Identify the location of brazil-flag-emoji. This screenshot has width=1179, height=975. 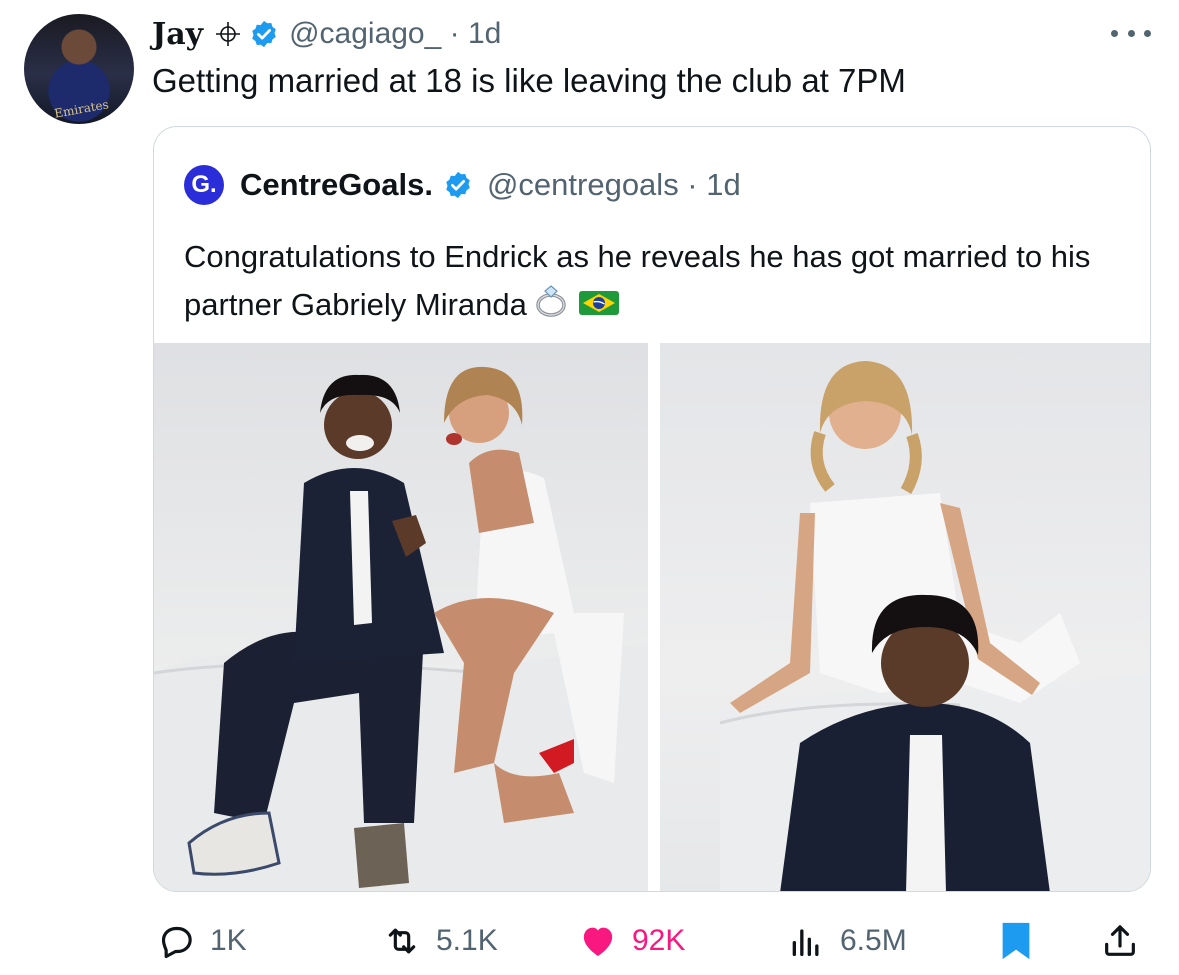
(598, 307).